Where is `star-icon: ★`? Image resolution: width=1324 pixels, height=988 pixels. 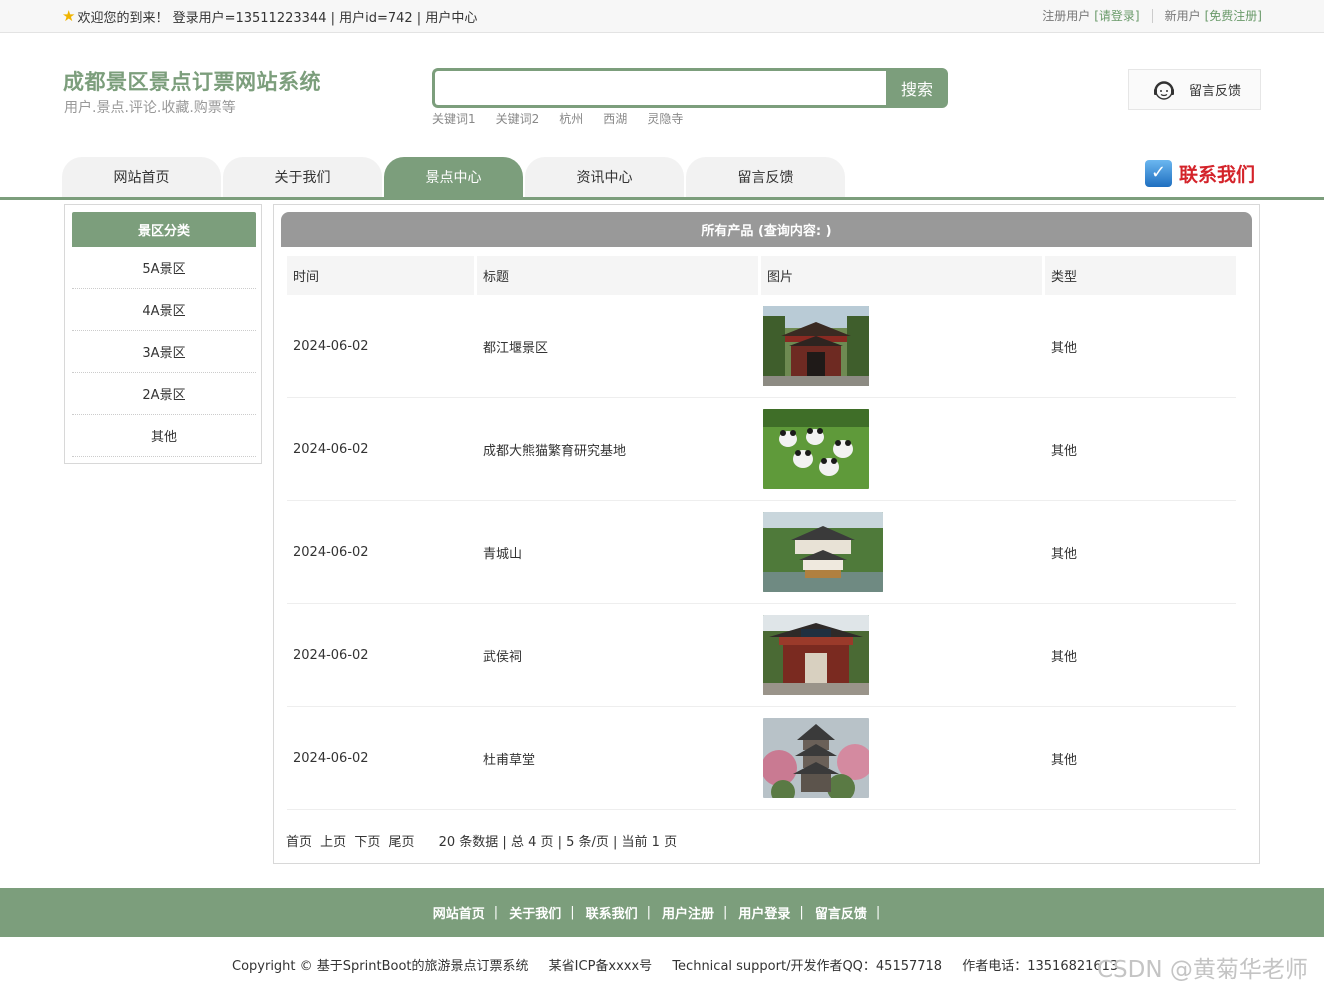
star-icon: ★ is located at coordinates (69, 16).